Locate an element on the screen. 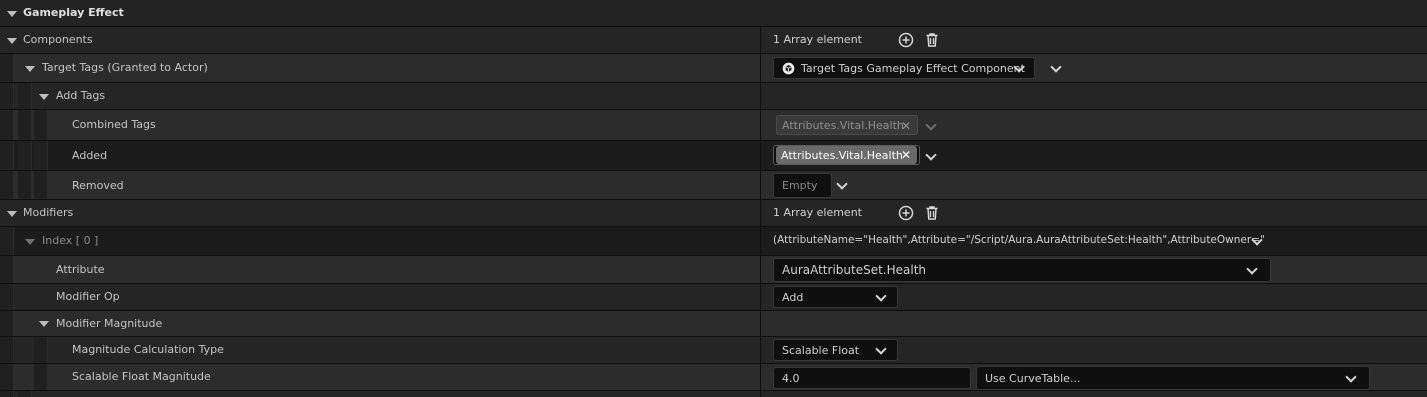  components-label: Components is located at coordinates (58, 39).